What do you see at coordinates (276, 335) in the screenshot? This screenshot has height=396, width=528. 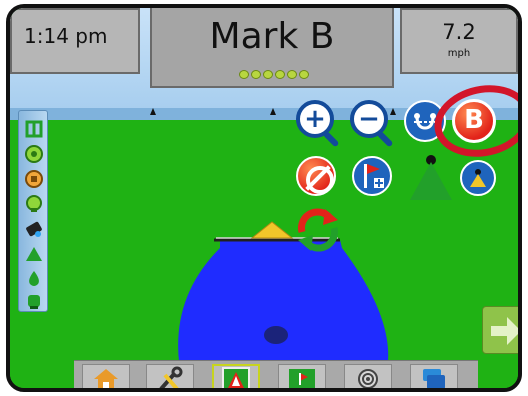 I see `vehicle-icon` at bounding box center [276, 335].